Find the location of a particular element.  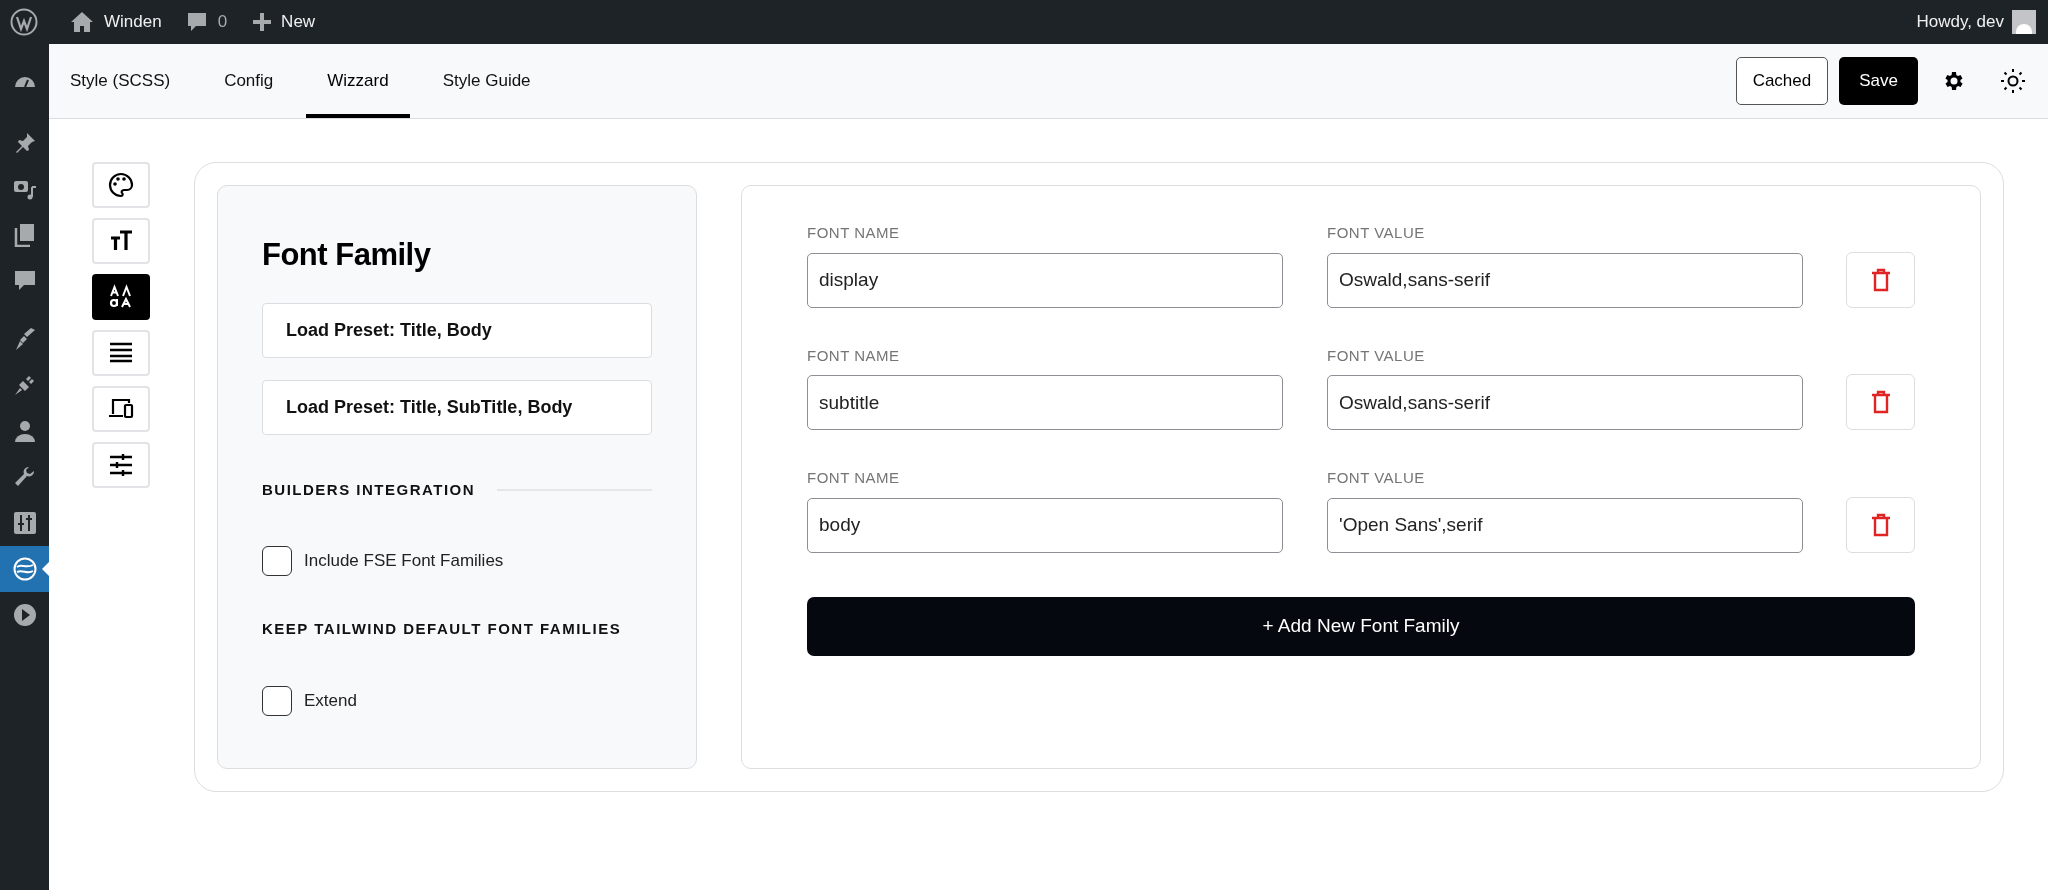

tab: Wizzard is located at coordinates (358, 81).